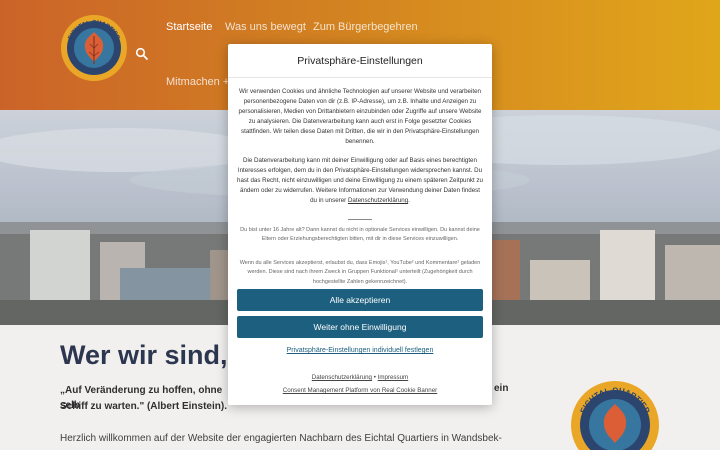 This screenshot has width=720, height=450. I want to click on dialog-footer-links: Datenschutzerklärung • Impressum, so click(360, 377).